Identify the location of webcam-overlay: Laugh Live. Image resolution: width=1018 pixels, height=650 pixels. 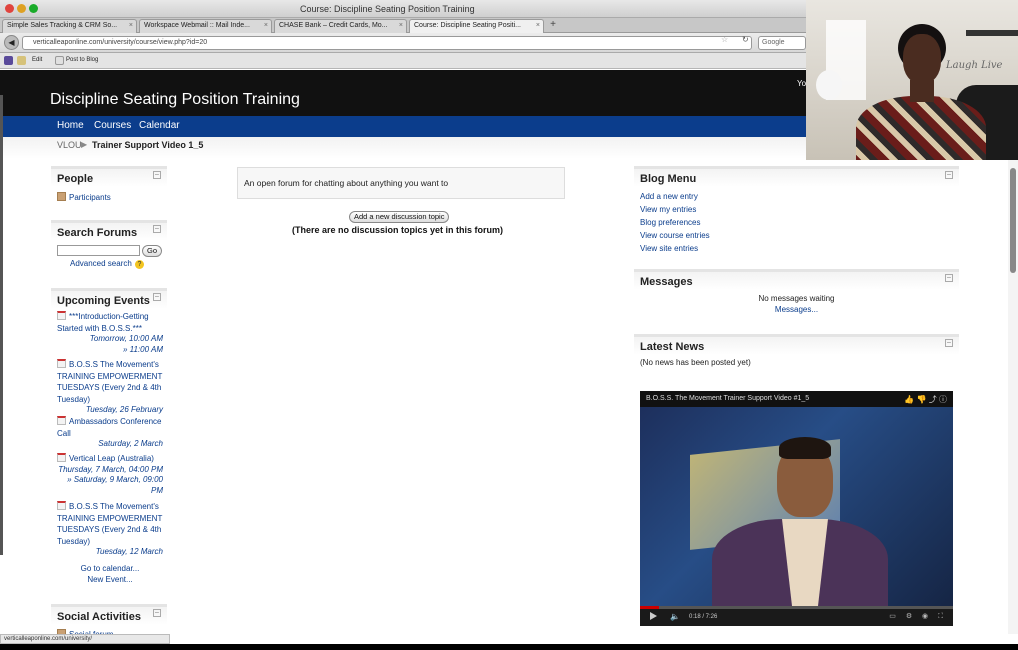
(912, 80).